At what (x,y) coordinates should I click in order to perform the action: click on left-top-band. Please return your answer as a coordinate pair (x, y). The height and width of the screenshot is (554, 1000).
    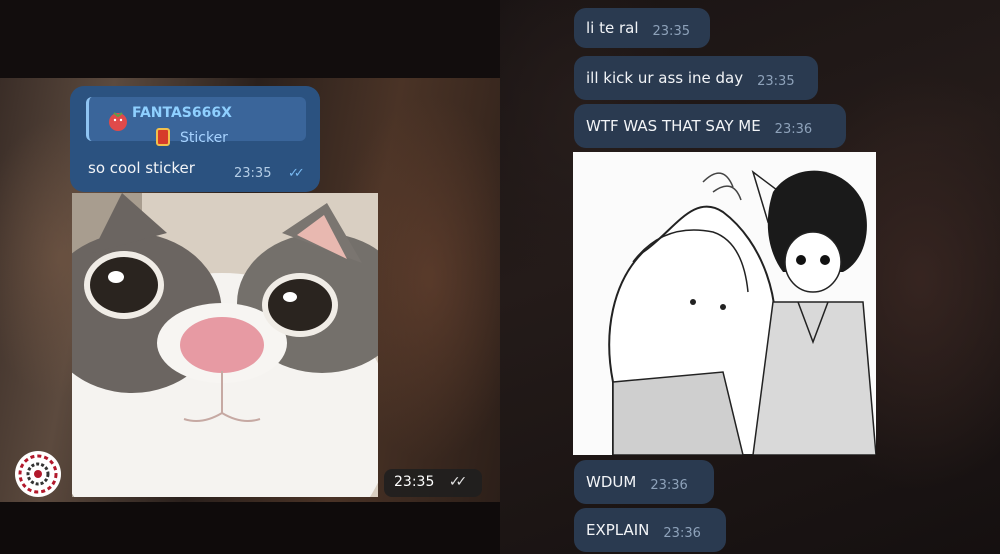
    Looking at the image, I should click on (250, 39).